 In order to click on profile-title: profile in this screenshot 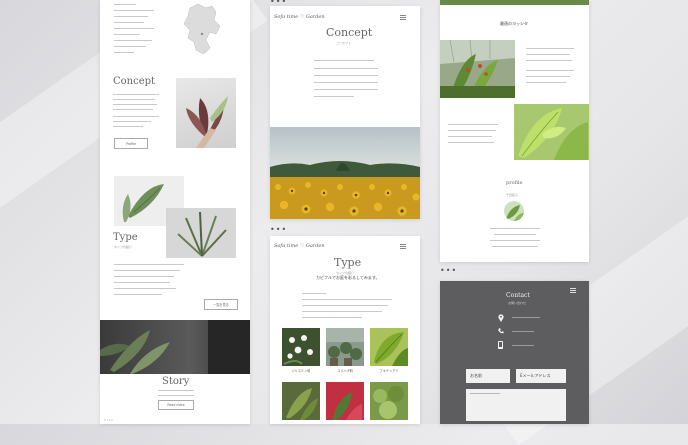, I will do `click(514, 183)`.